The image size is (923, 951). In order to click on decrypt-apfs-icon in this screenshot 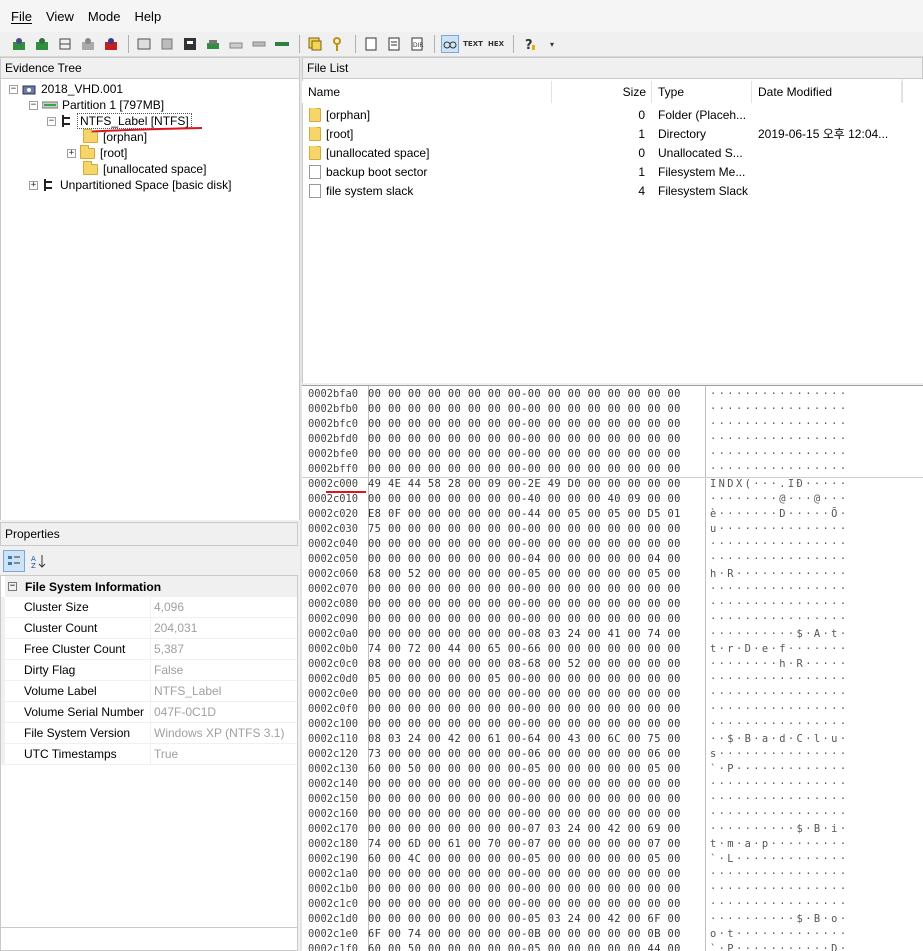, I will do `click(259, 44)`.